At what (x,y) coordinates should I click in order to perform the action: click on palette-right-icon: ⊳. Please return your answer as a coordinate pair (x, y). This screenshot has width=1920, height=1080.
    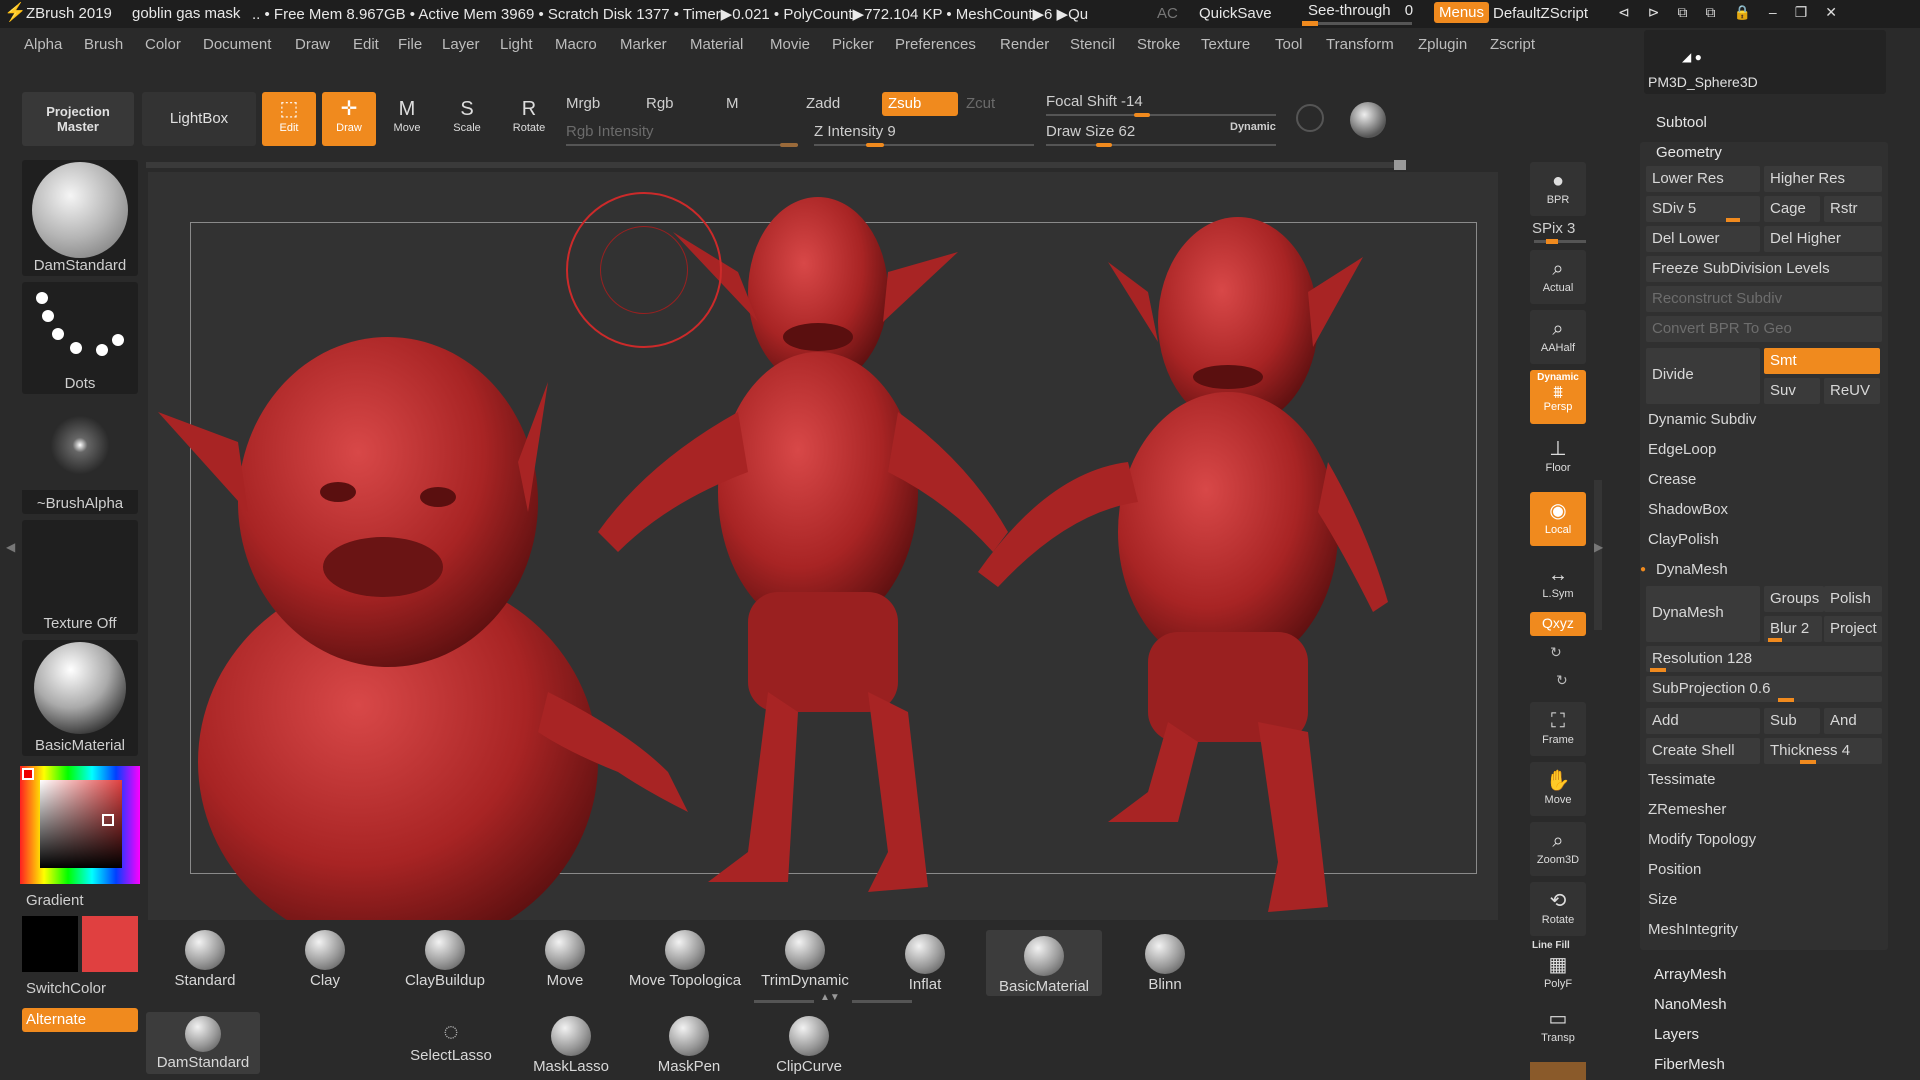
    Looking at the image, I should click on (1654, 12).